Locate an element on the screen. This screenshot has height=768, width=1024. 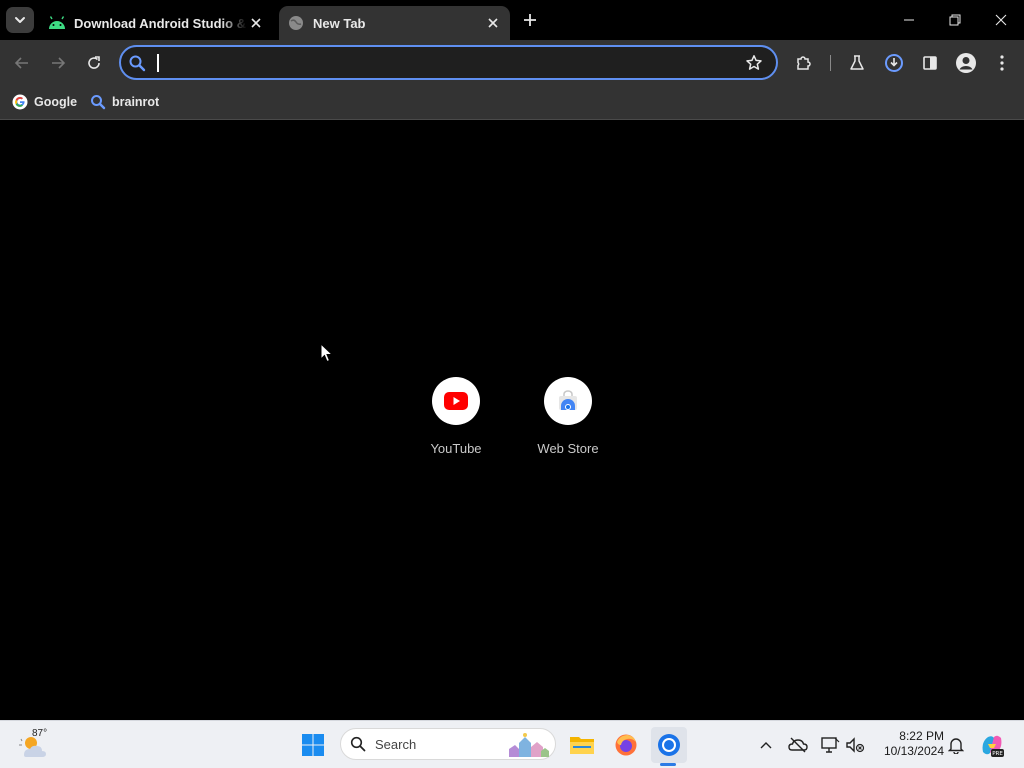
mouse-cursor-icon is located at coordinates (327, 353).